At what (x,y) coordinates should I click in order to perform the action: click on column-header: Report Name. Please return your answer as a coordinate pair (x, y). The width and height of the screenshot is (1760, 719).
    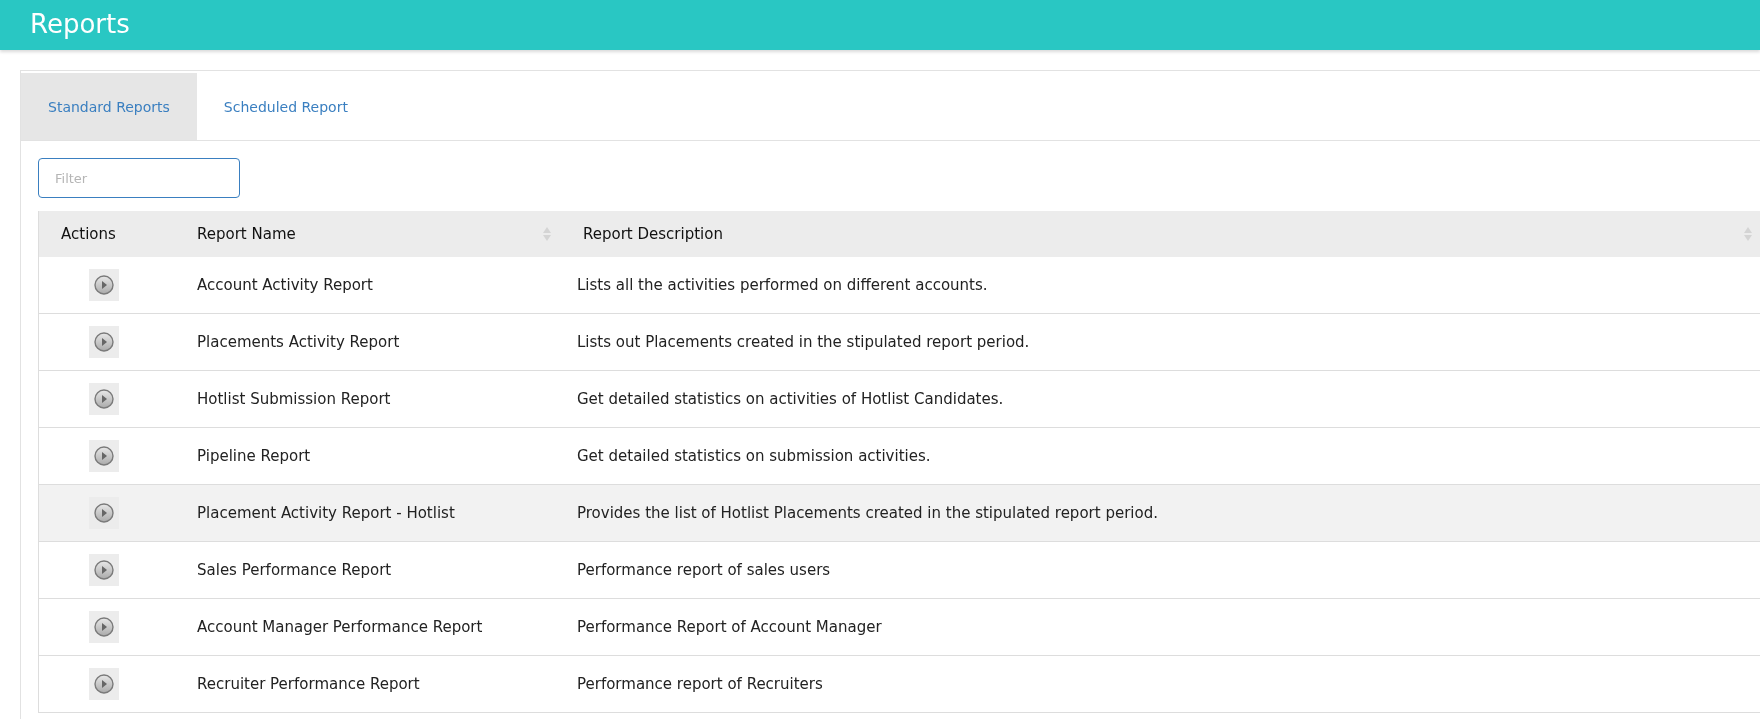
    Looking at the image, I should click on (246, 234).